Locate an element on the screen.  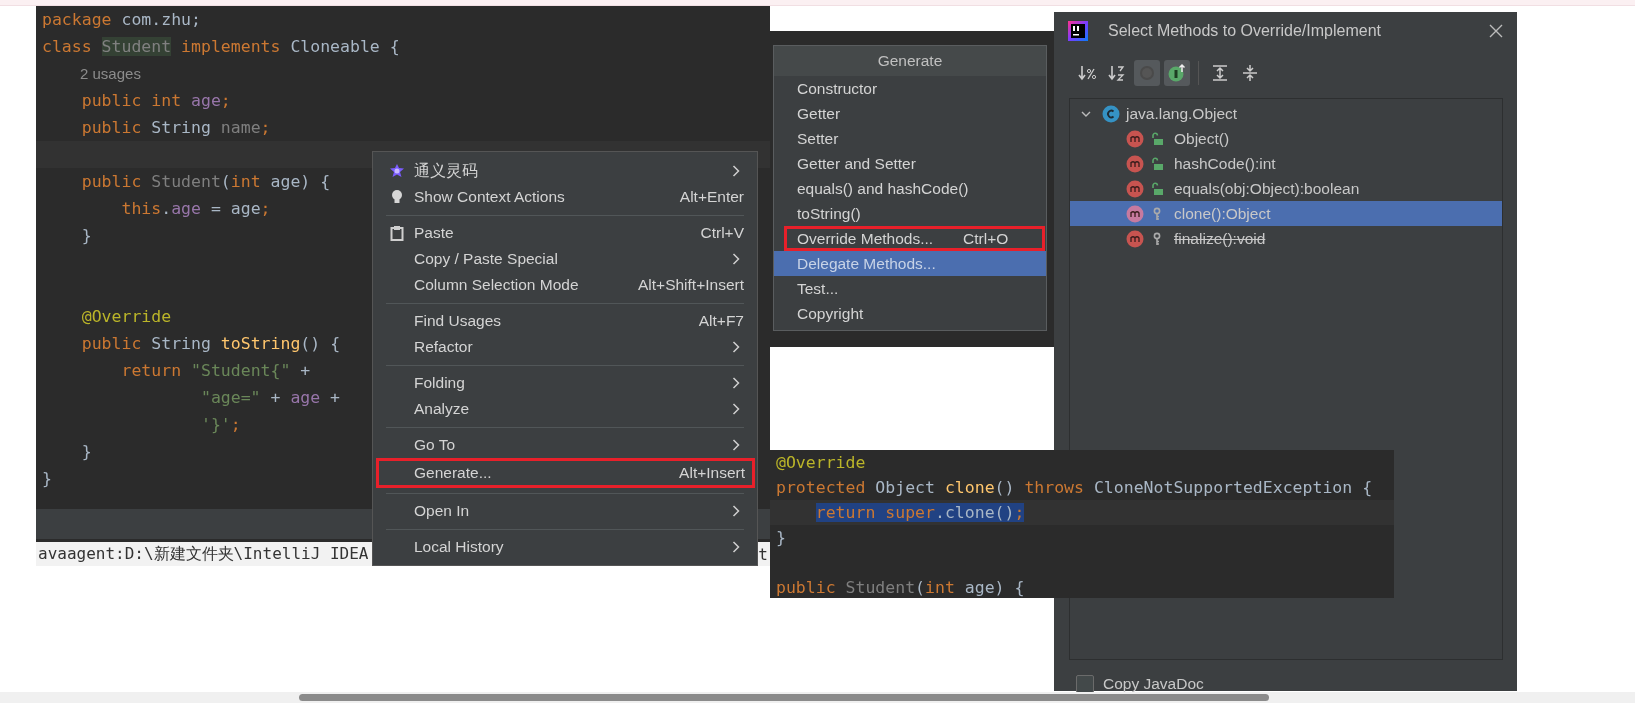
clipboard-icon is located at coordinates (397, 233).